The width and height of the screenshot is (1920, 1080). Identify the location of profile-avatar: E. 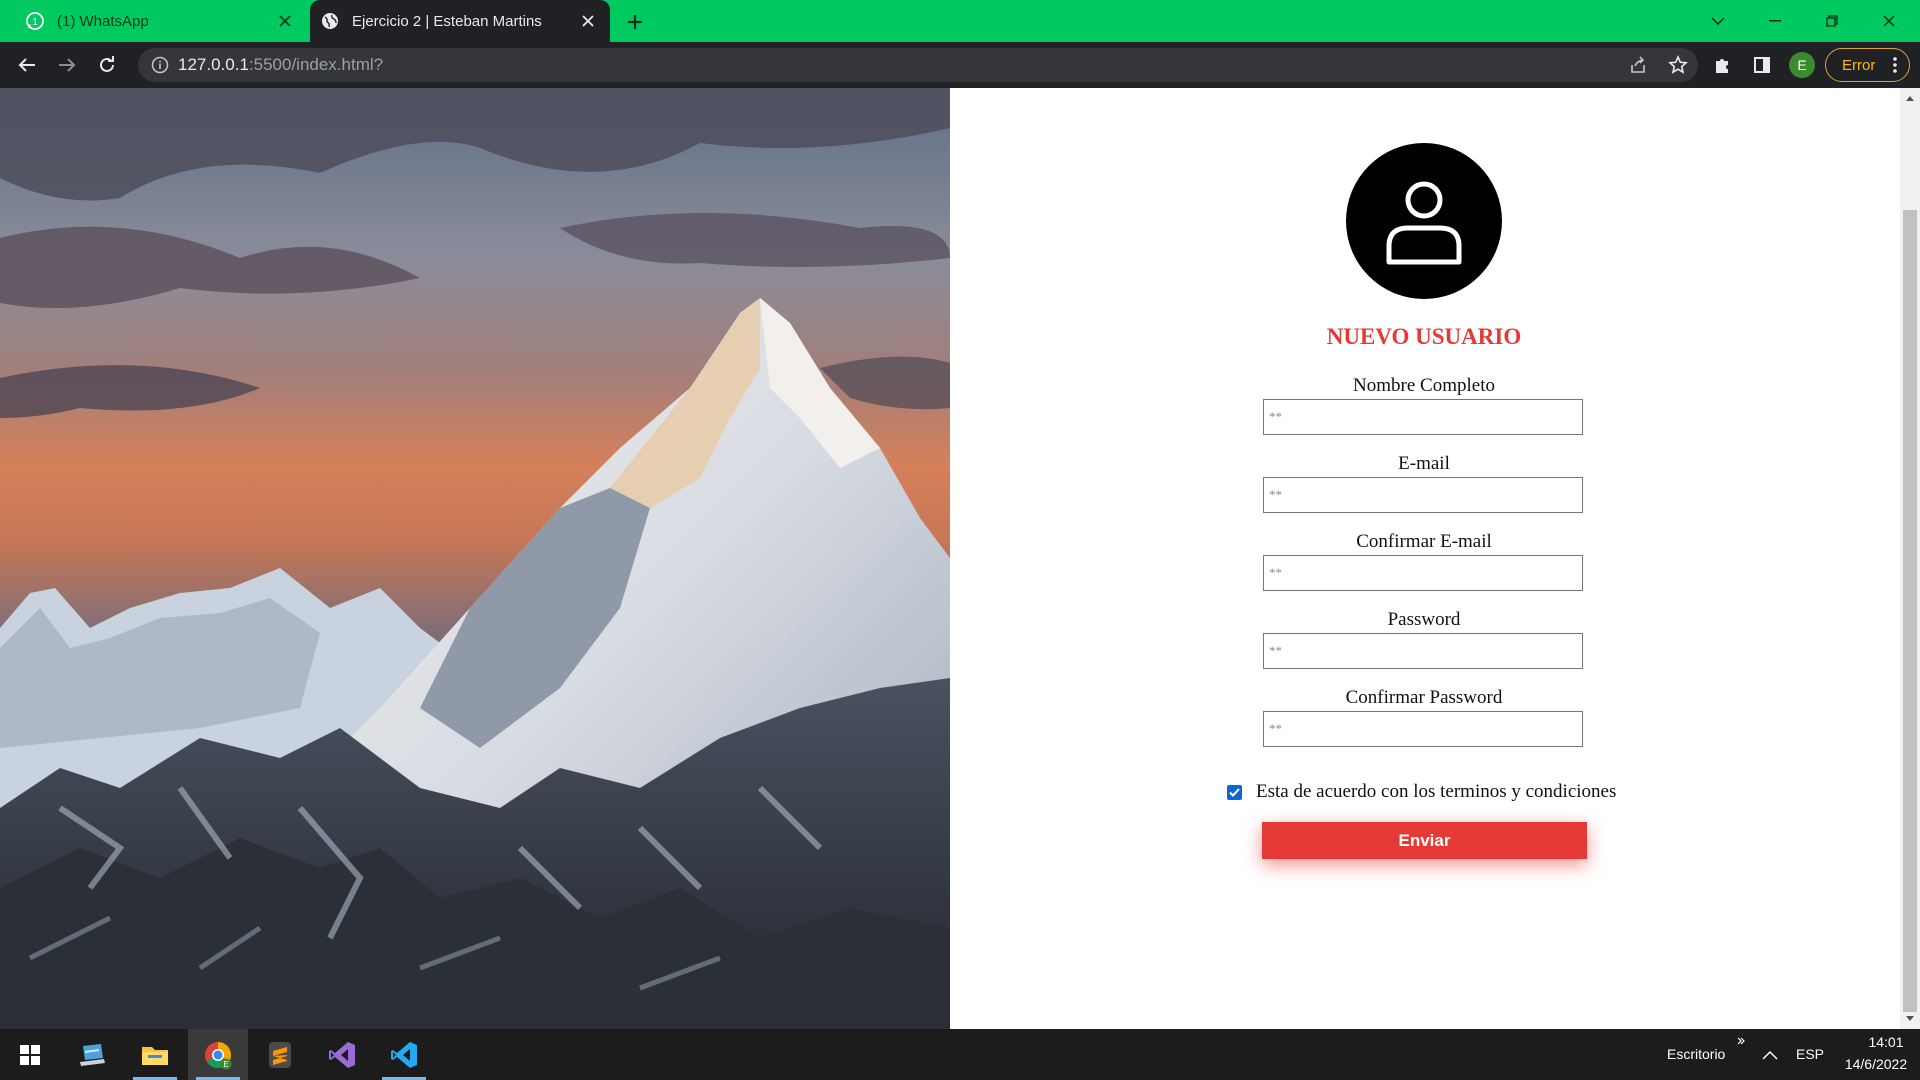
(1802, 65).